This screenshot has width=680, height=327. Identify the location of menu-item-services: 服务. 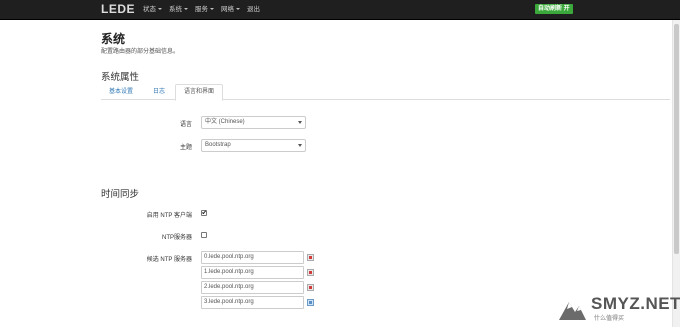
(204, 10).